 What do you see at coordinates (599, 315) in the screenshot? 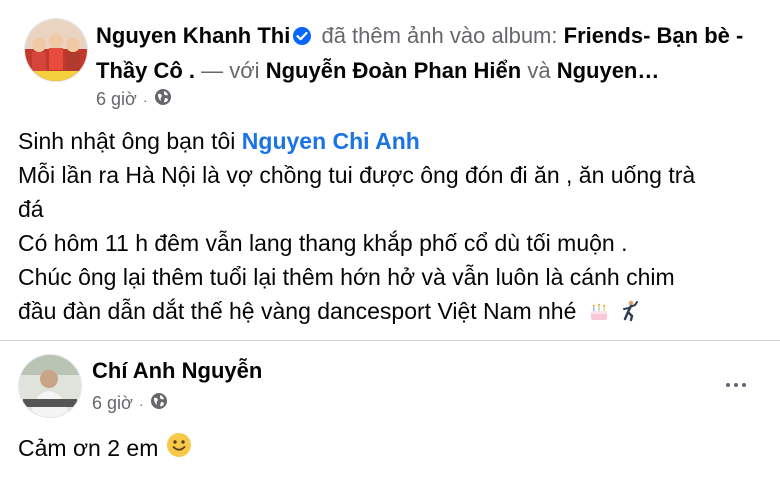
I see `birthday-cake-icon` at bounding box center [599, 315].